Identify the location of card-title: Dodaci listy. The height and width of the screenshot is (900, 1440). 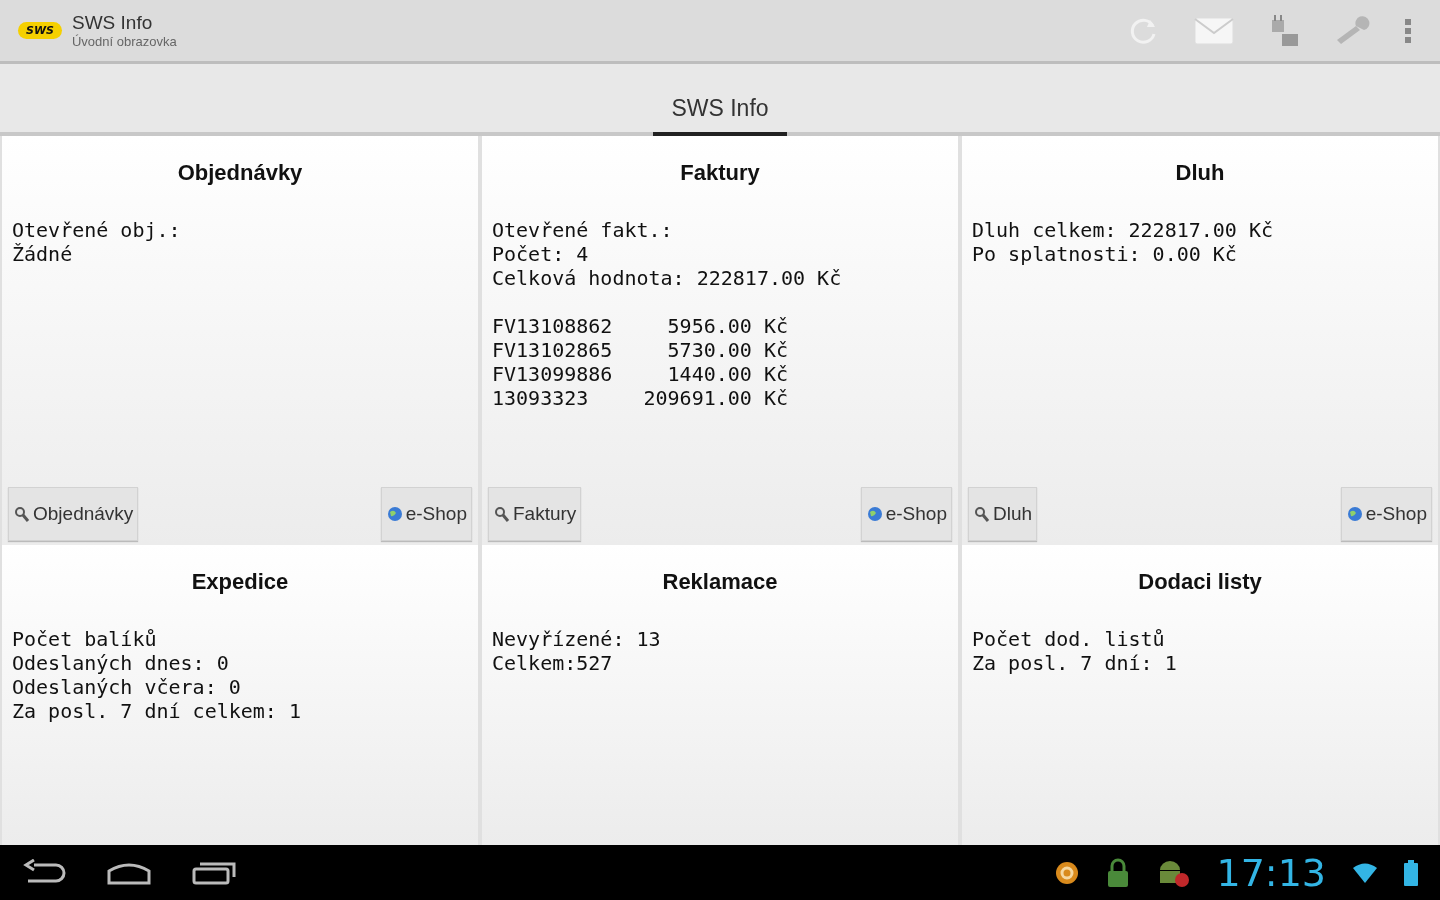
(1200, 582).